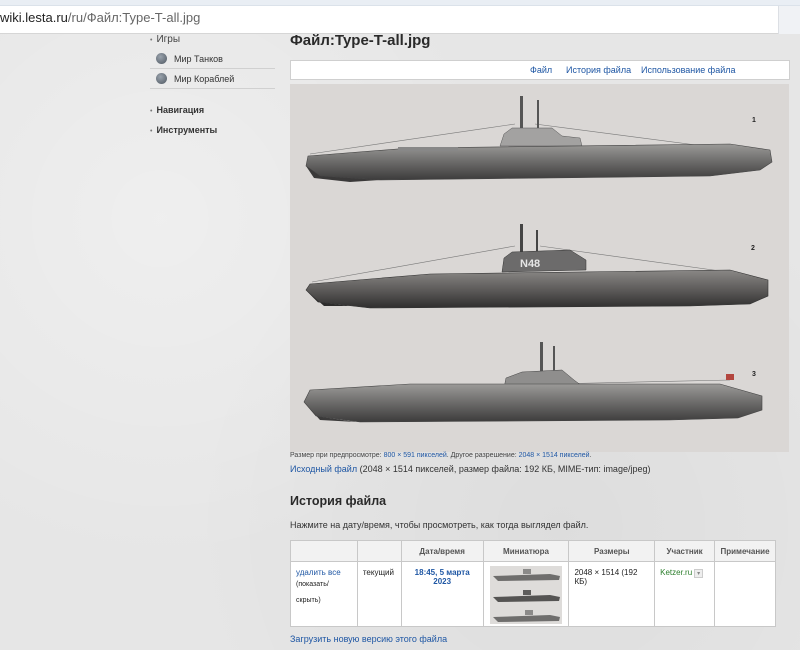 The width and height of the screenshot is (800, 650). What do you see at coordinates (34, 17) in the screenshot?
I see `url-host: wiki.lesta.ru` at bounding box center [34, 17].